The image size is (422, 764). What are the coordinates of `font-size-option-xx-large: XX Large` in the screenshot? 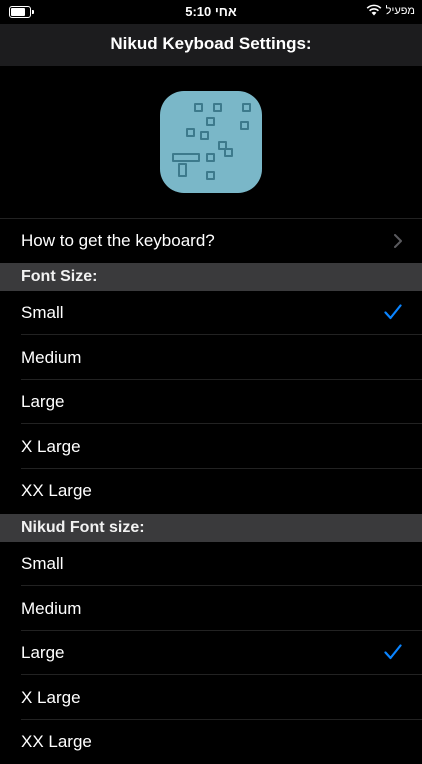 It's located at (211, 491).